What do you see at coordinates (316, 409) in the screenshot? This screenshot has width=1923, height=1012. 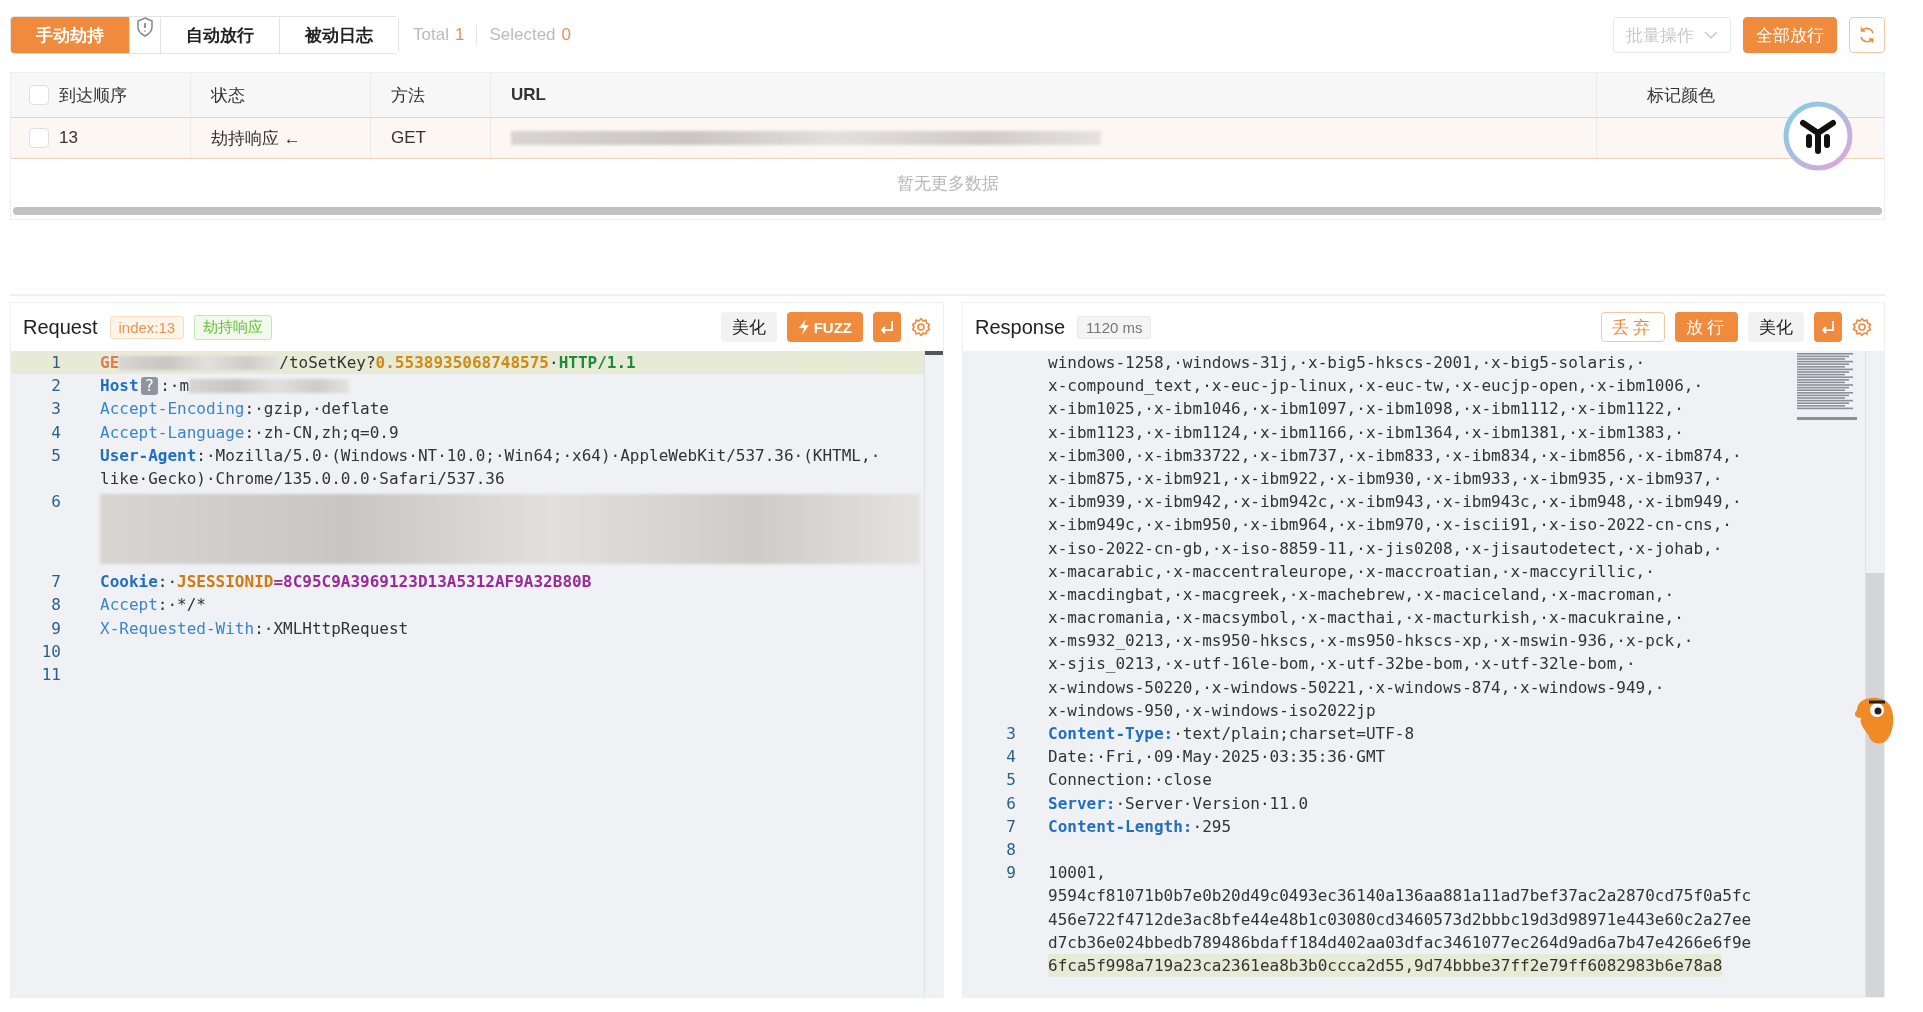 I see `code-text: :·gzip,·deflate` at bounding box center [316, 409].